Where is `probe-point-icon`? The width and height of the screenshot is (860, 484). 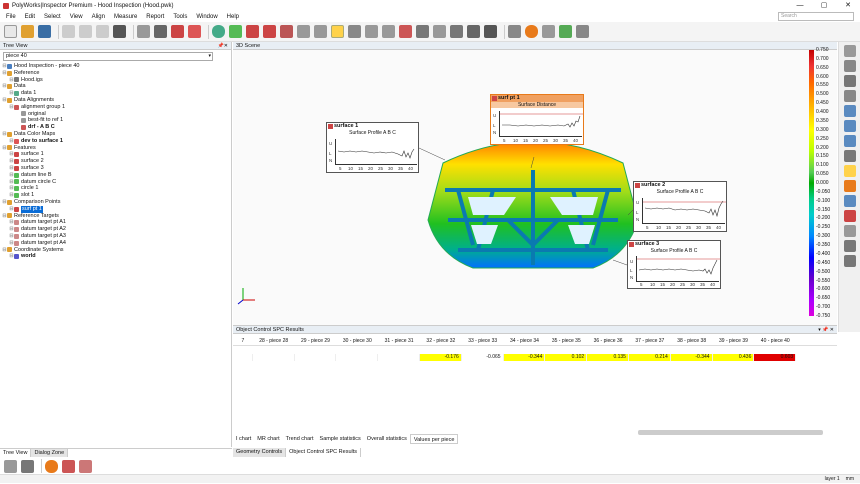
probe-point-icon is located at coordinates (51, 466).